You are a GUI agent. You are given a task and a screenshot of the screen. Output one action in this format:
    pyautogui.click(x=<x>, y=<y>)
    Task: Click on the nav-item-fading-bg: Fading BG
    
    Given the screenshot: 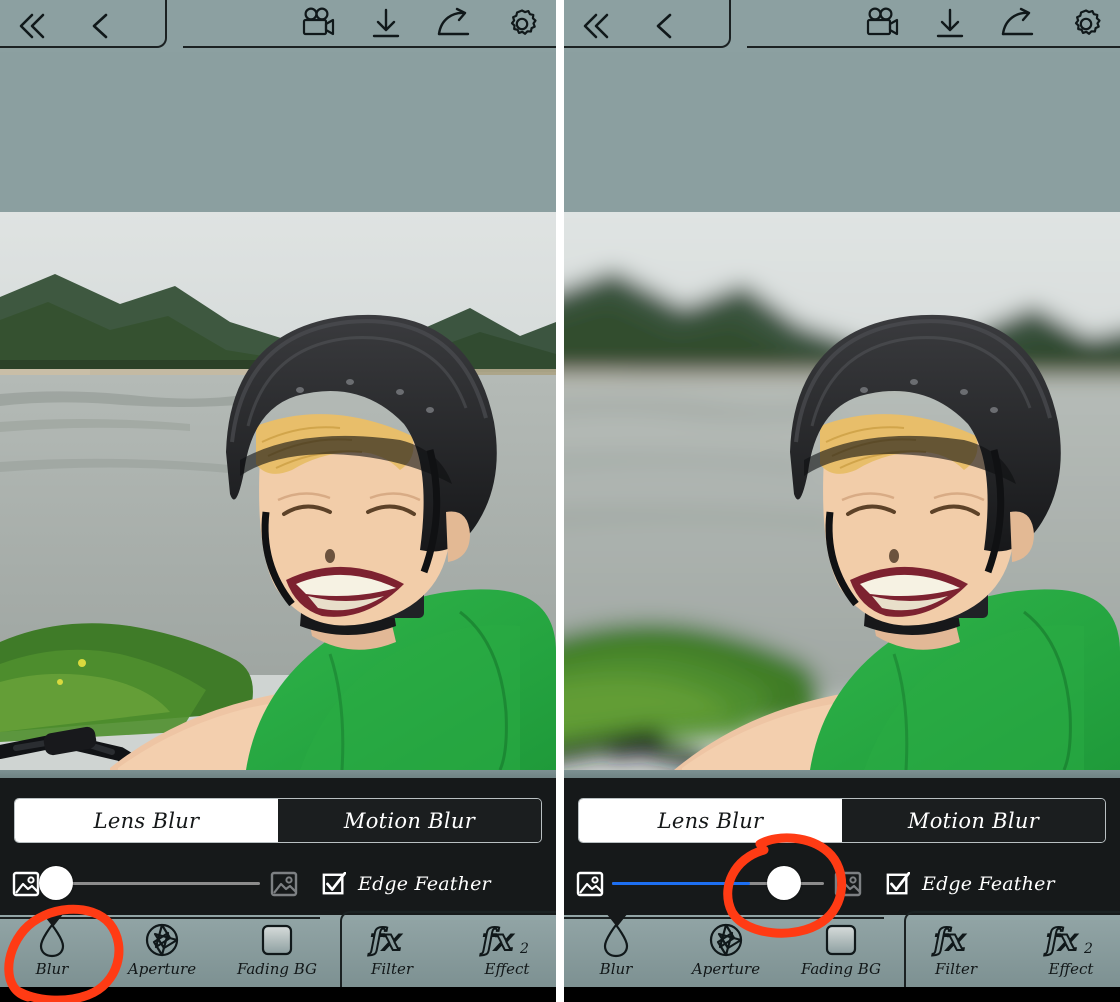 What is the action you would take?
    pyautogui.click(x=277, y=953)
    